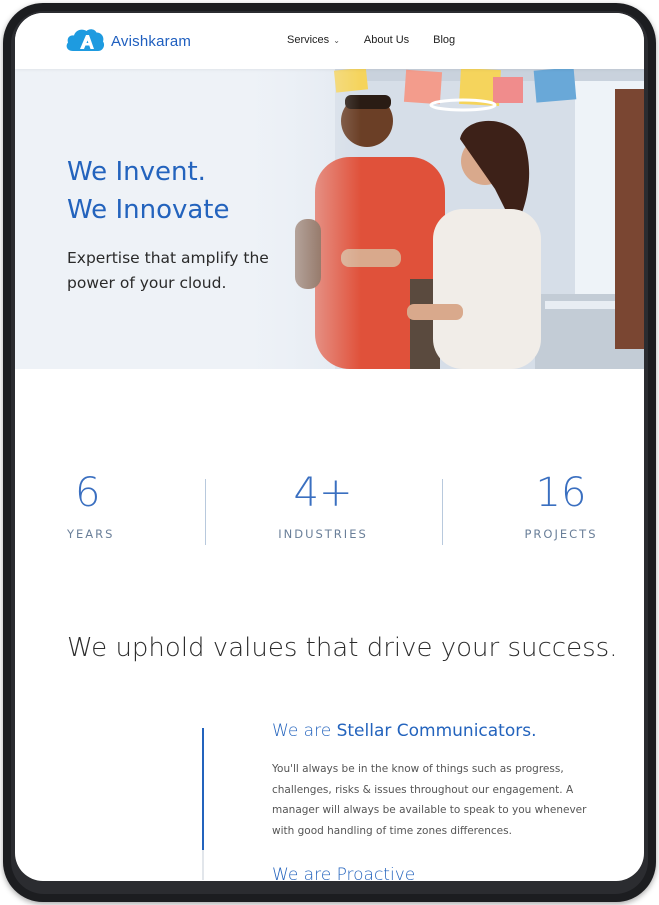  Describe the element at coordinates (91, 534) in the screenshot. I see `stat-label: YEARS` at that location.